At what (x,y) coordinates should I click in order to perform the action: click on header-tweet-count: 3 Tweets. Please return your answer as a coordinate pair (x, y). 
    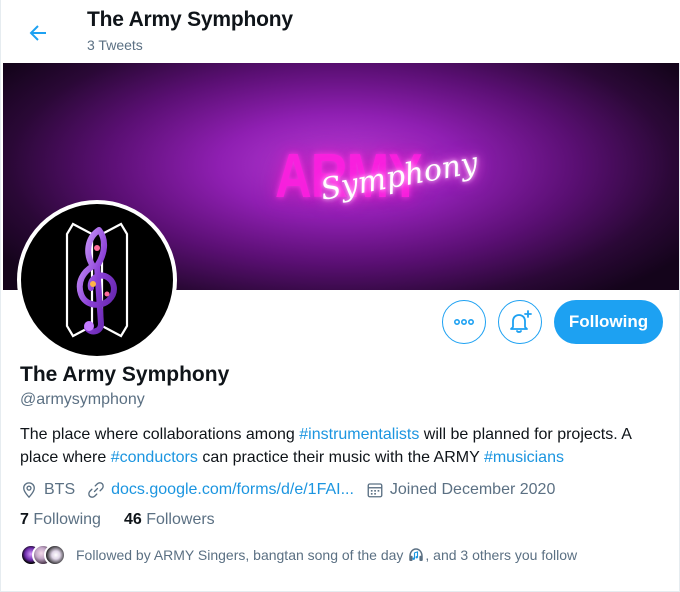
    Looking at the image, I should click on (115, 45).